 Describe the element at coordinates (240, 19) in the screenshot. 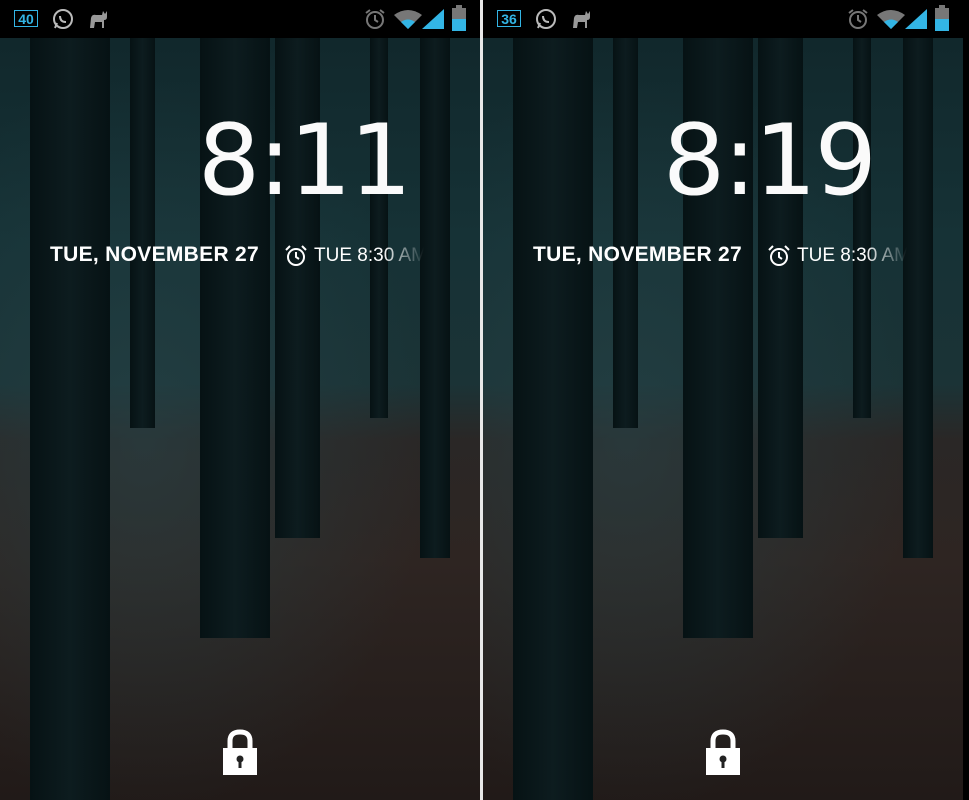

I see `status-bar: 40` at that location.